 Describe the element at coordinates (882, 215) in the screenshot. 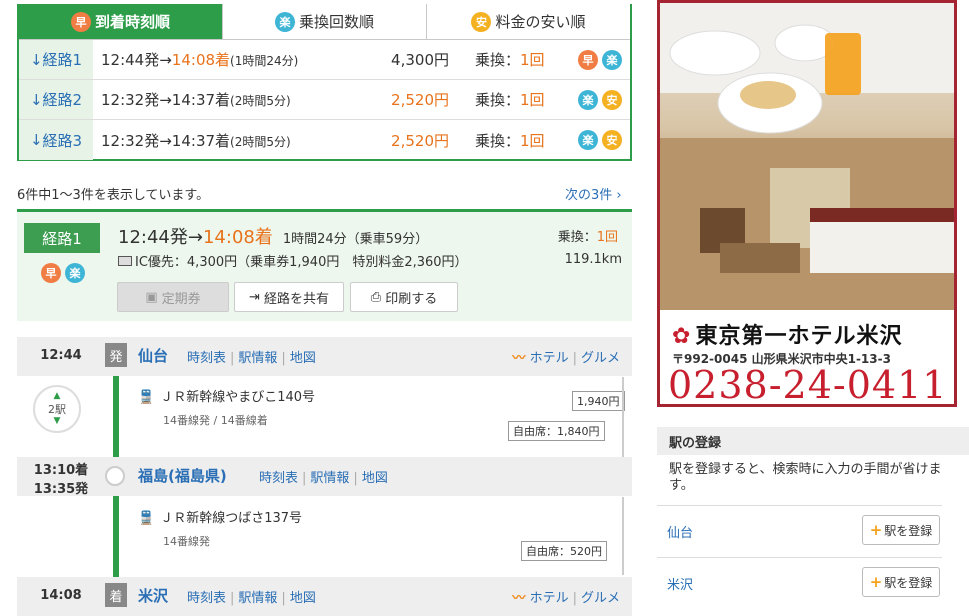

I see `bed-runner` at that location.